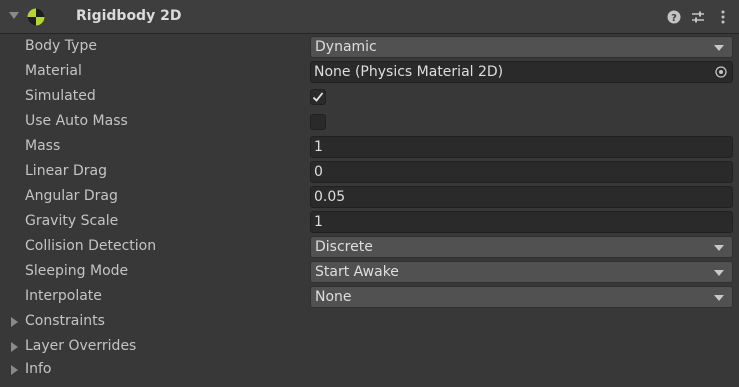 This screenshot has width=739, height=387. What do you see at coordinates (698, 17) in the screenshot?
I see `presets-icon` at bounding box center [698, 17].